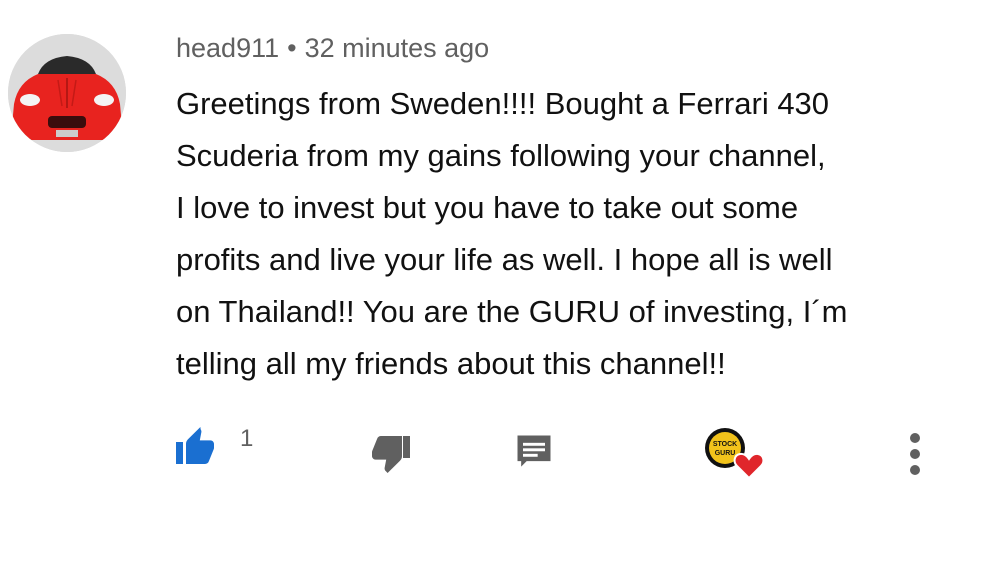 The height and width of the screenshot is (566, 1005). What do you see at coordinates (227, 48) in the screenshot?
I see `author-name: head911` at bounding box center [227, 48].